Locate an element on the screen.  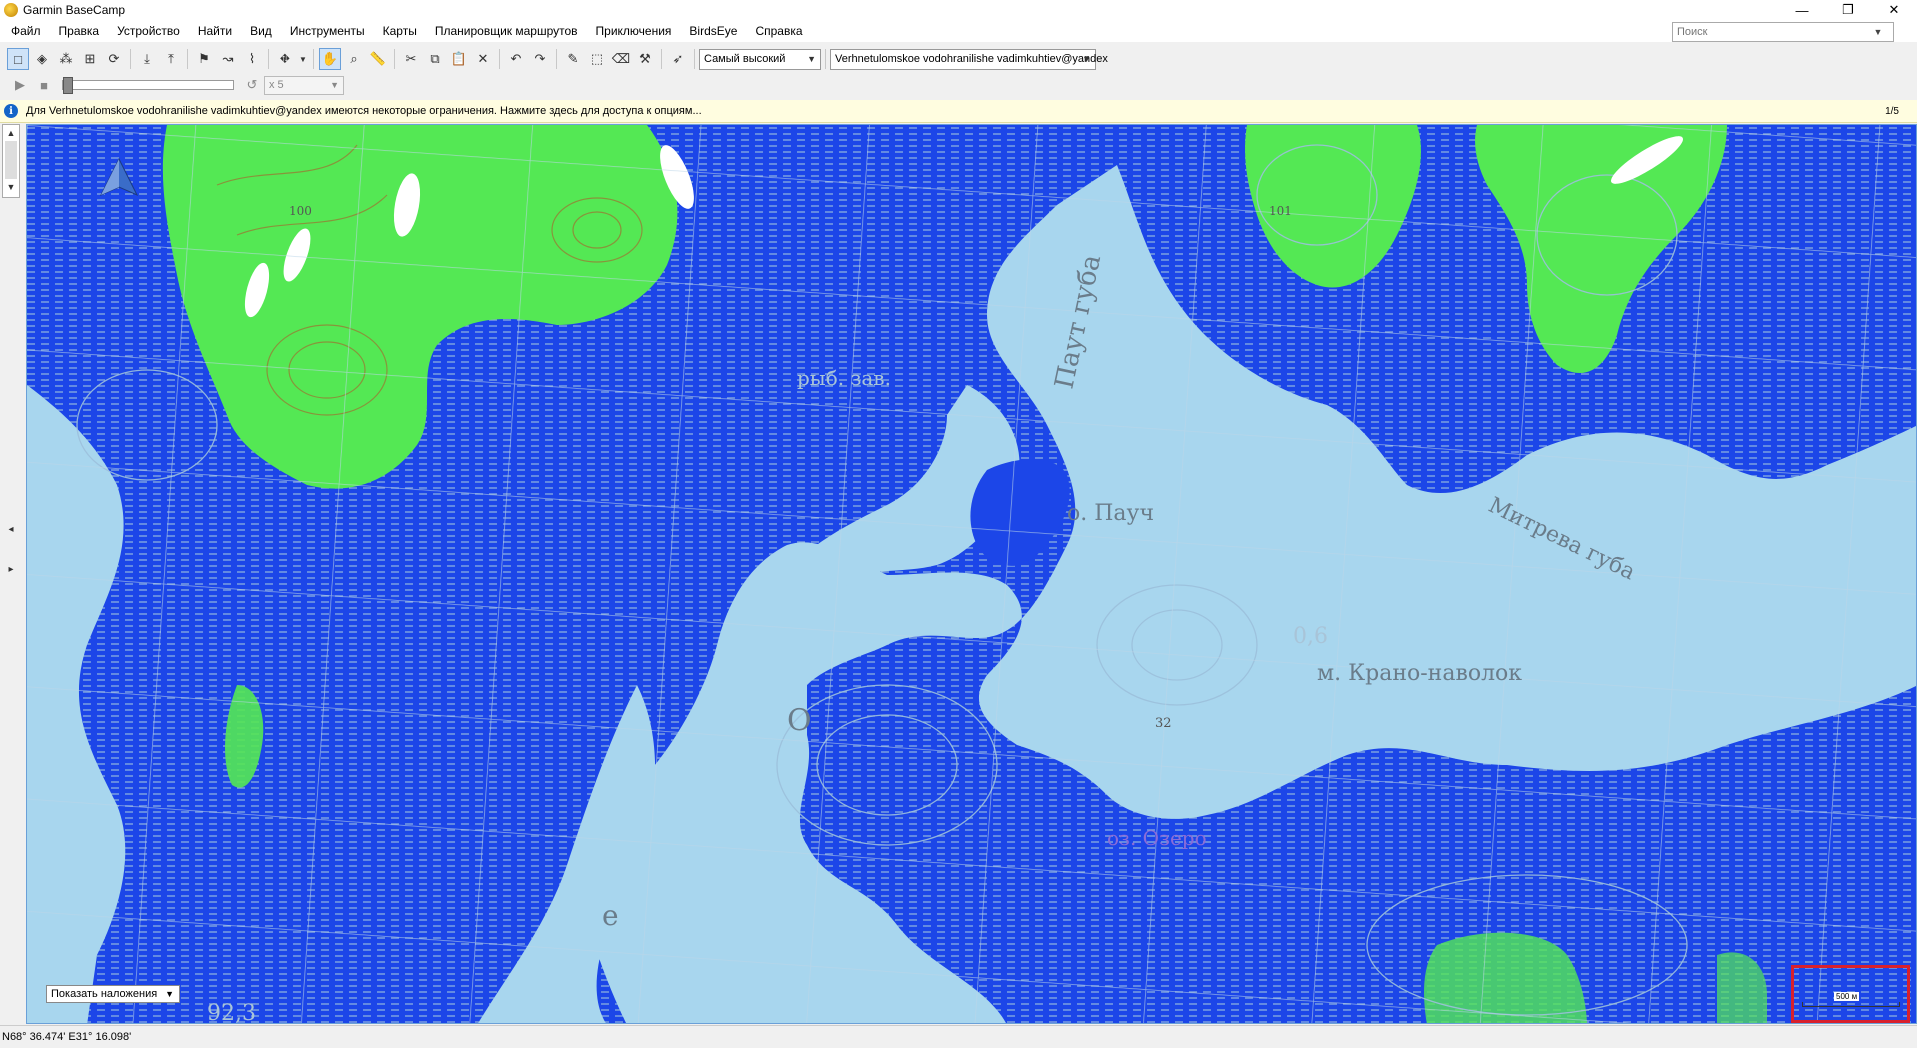
menu-find: Найти is located at coordinates (215, 31).